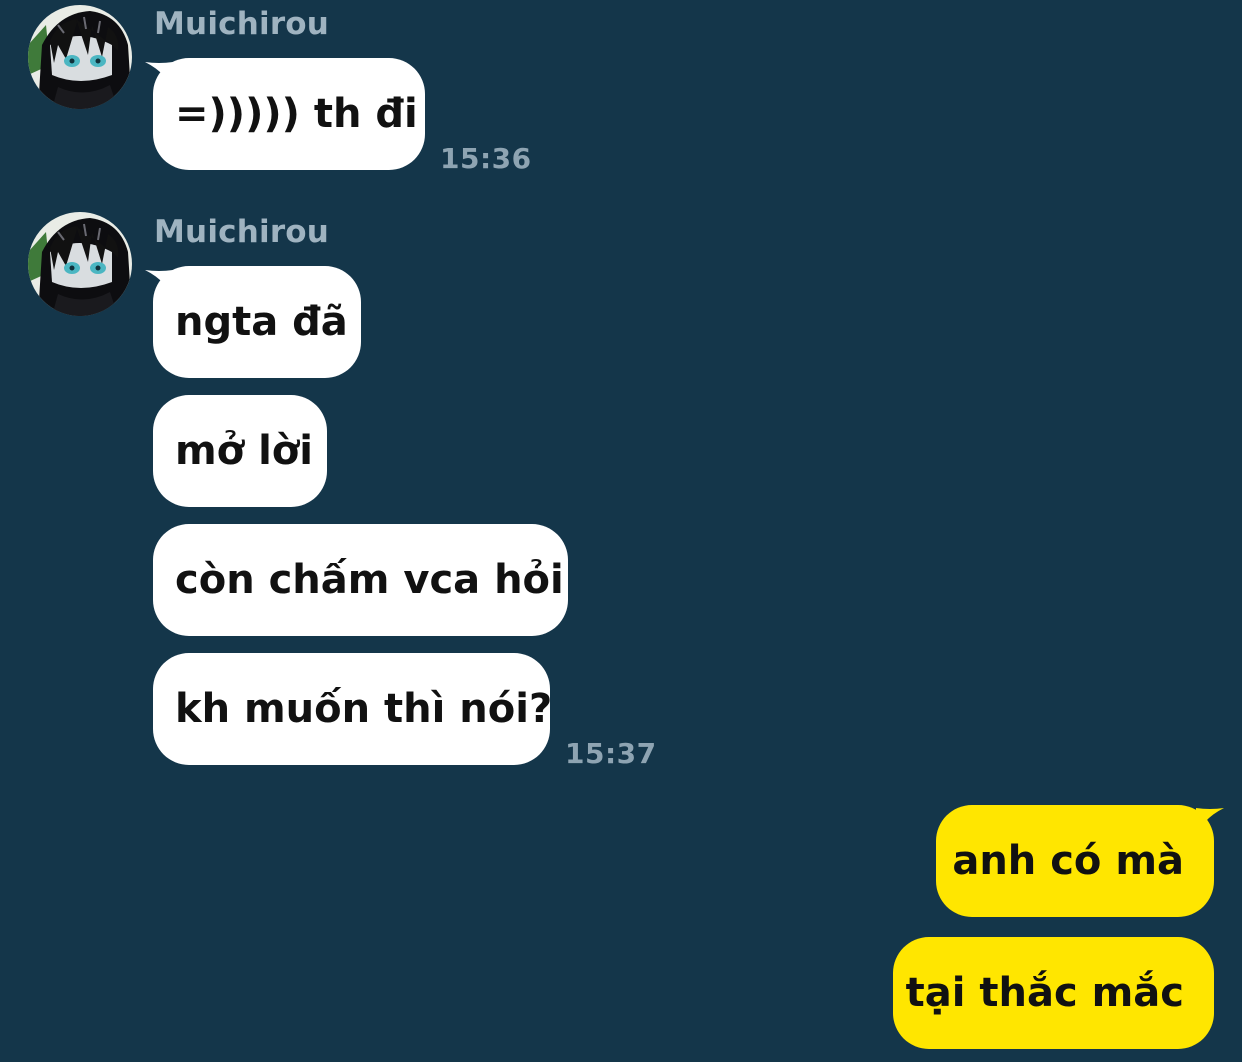  Describe the element at coordinates (611, 753) in the screenshot. I see `message-timestamp: 15:37` at that location.